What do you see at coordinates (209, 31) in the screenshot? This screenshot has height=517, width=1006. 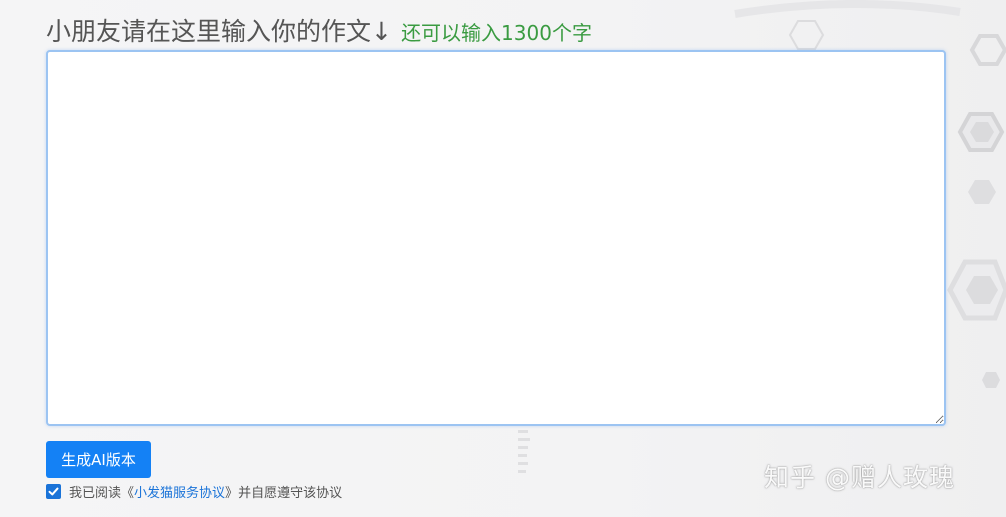 I see `page-title: 小朋友请在这里输入你的作文` at bounding box center [209, 31].